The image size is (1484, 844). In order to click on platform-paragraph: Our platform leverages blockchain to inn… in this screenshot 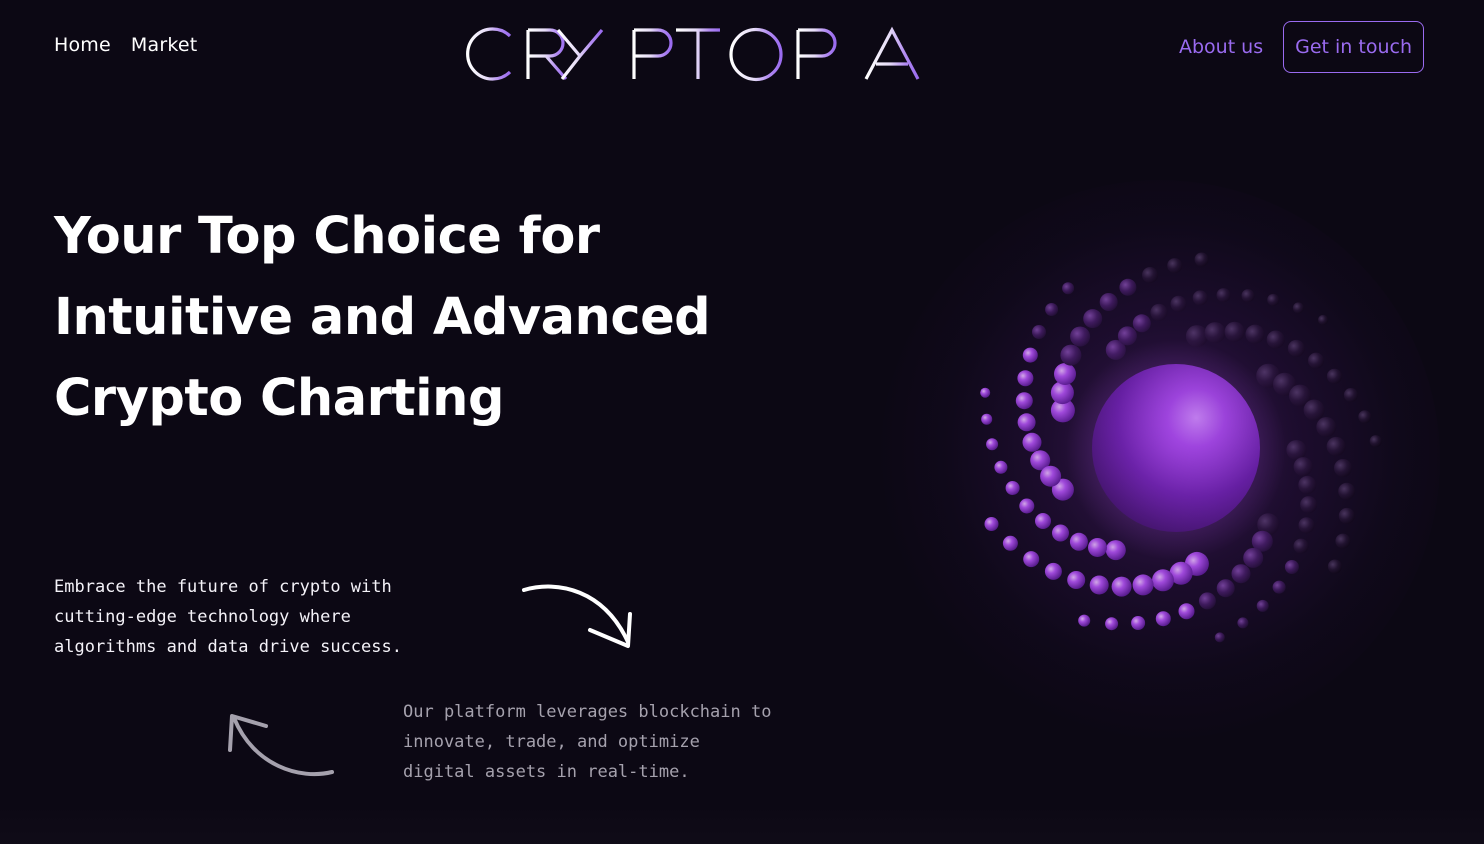, I will do `click(618, 742)`.